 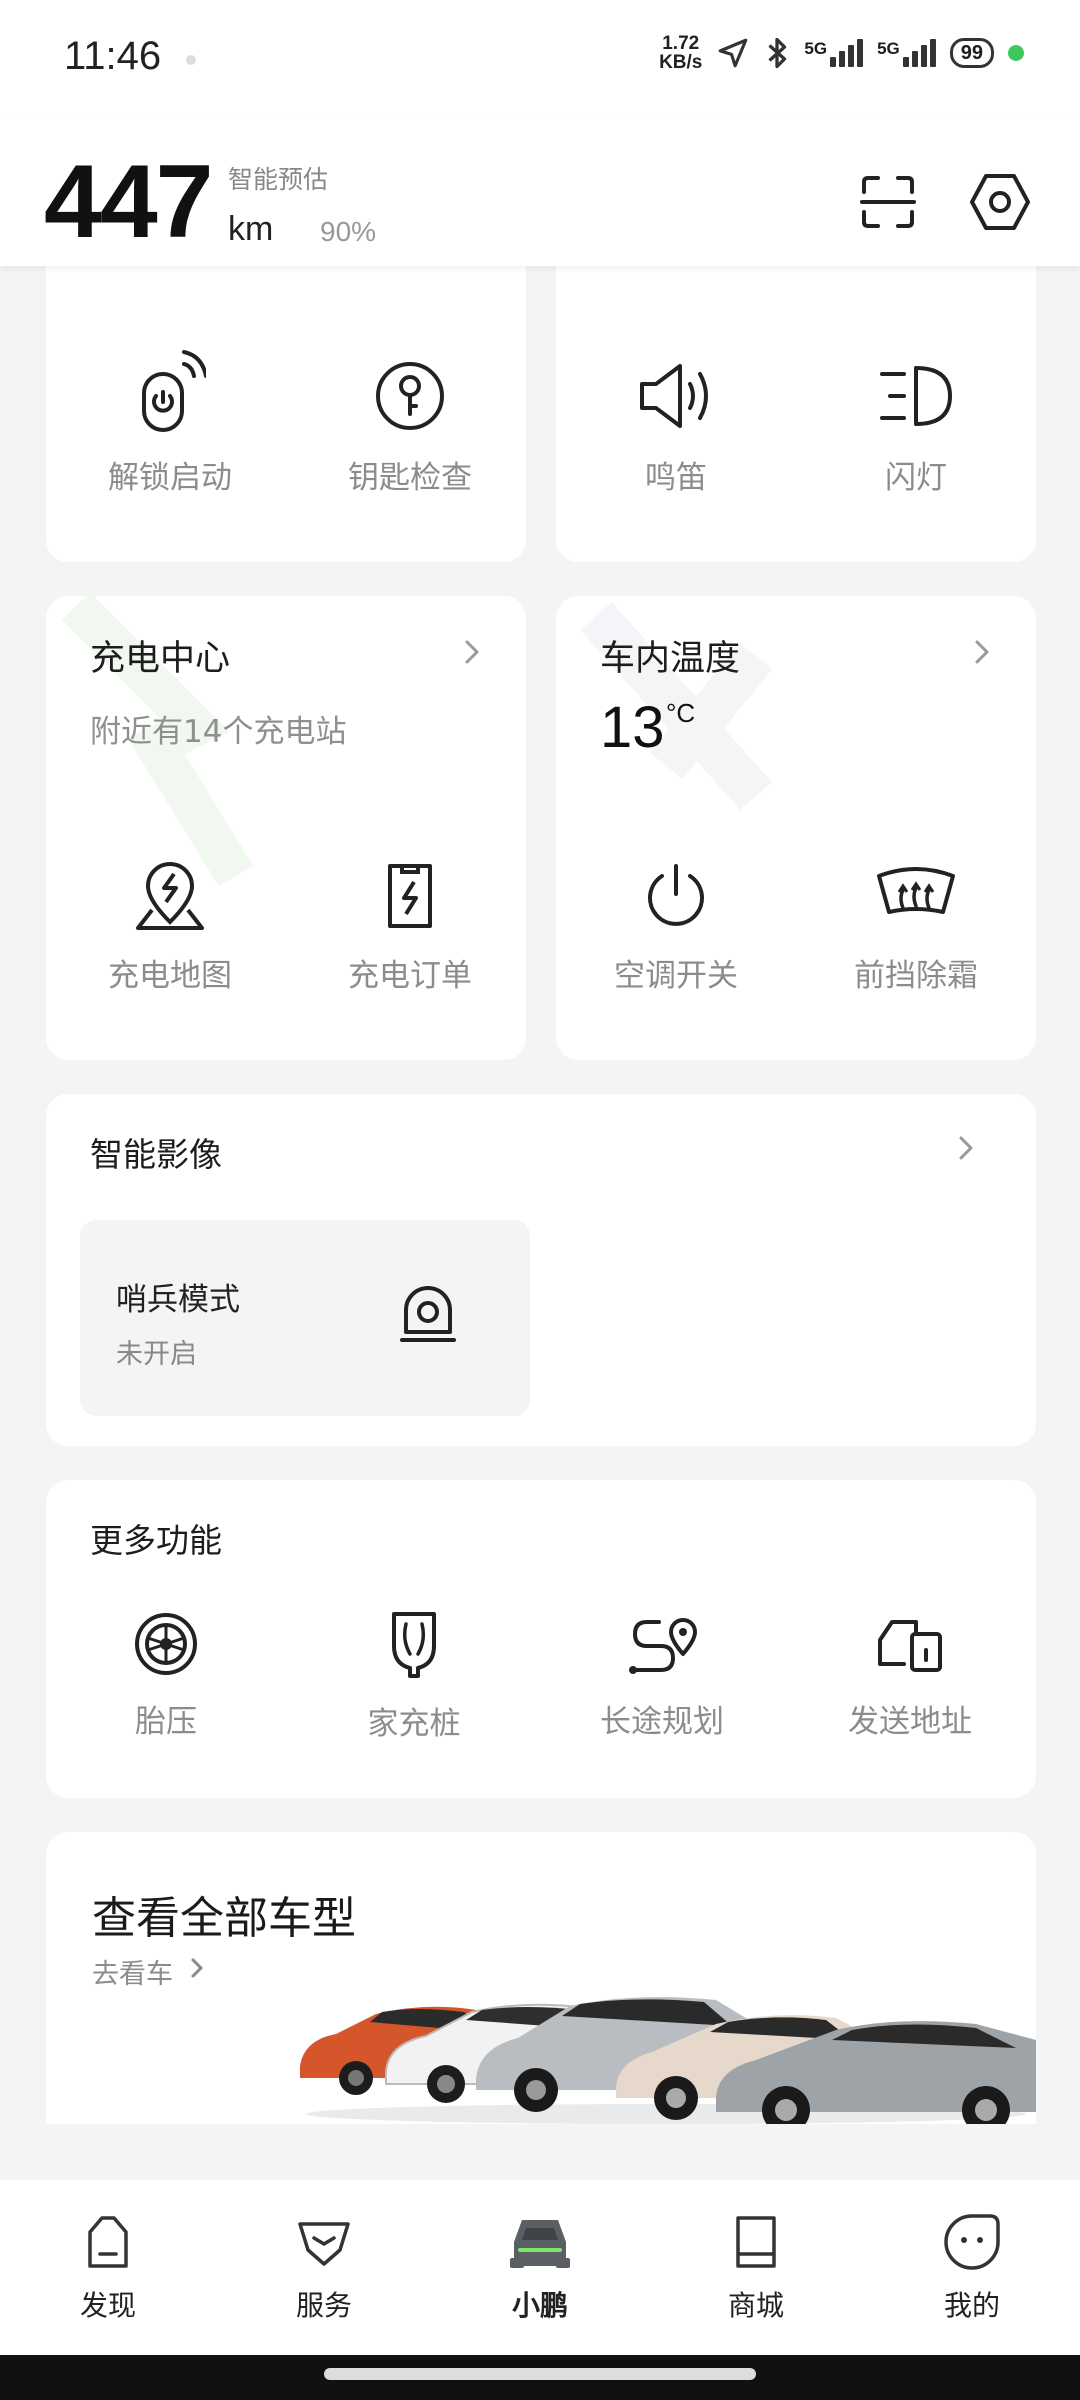 What do you see at coordinates (348, 231) in the screenshot?
I see `battery-percent: 90%` at bounding box center [348, 231].